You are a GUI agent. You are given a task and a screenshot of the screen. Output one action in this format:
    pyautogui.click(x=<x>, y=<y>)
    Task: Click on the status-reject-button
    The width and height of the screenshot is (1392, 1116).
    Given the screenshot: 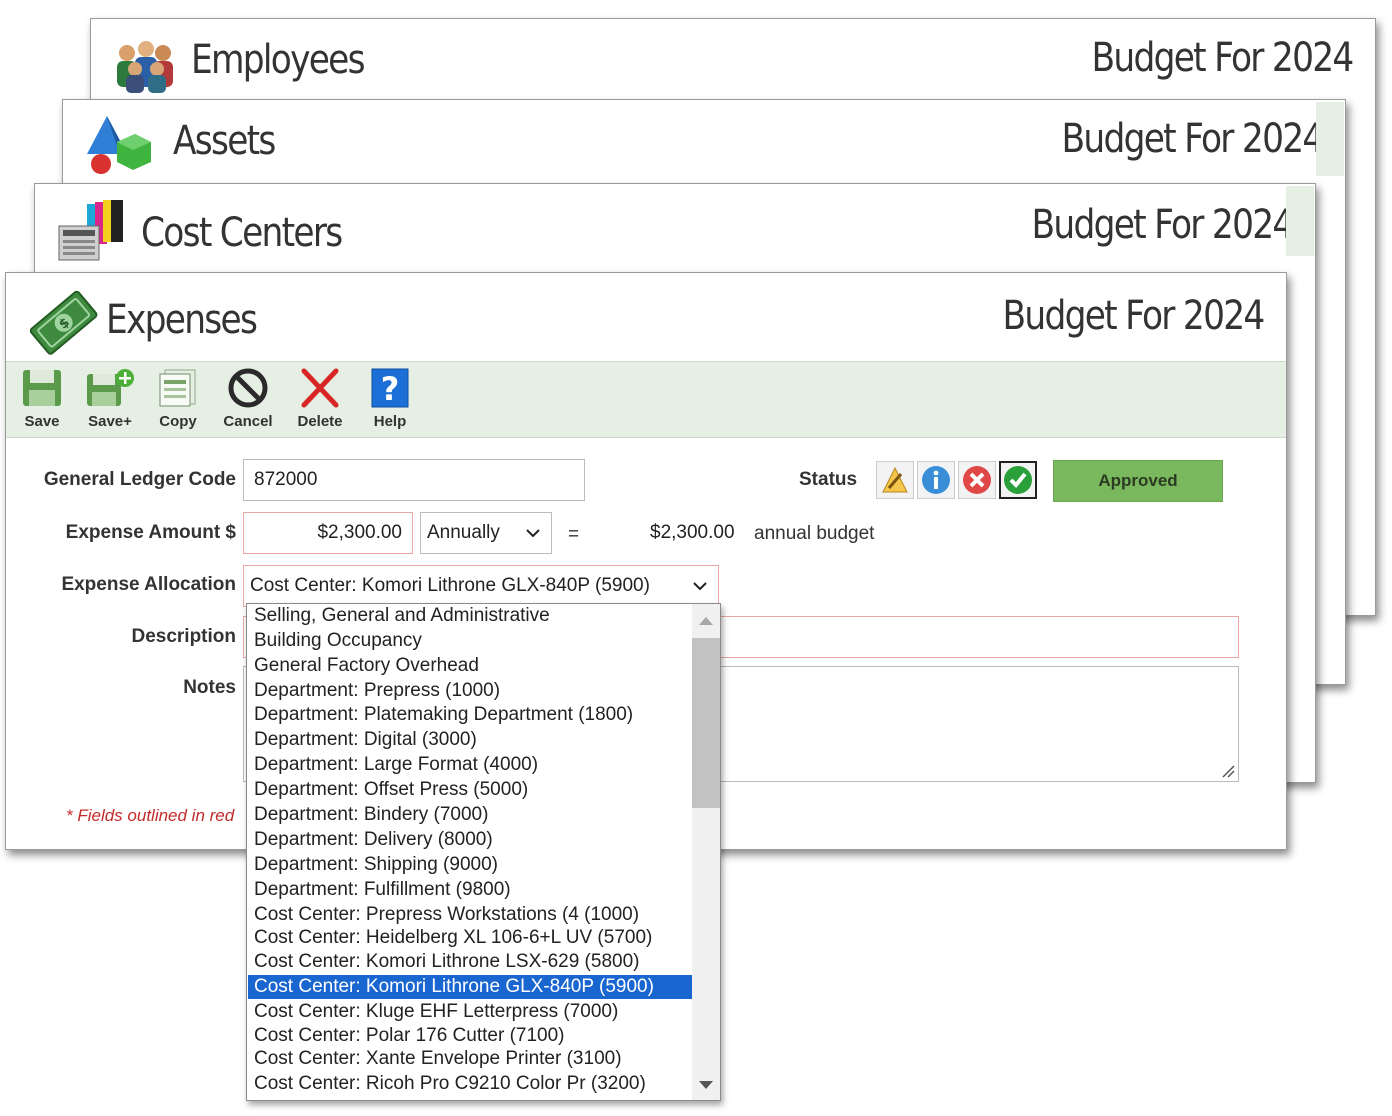 What is the action you would take?
    pyautogui.click(x=977, y=480)
    